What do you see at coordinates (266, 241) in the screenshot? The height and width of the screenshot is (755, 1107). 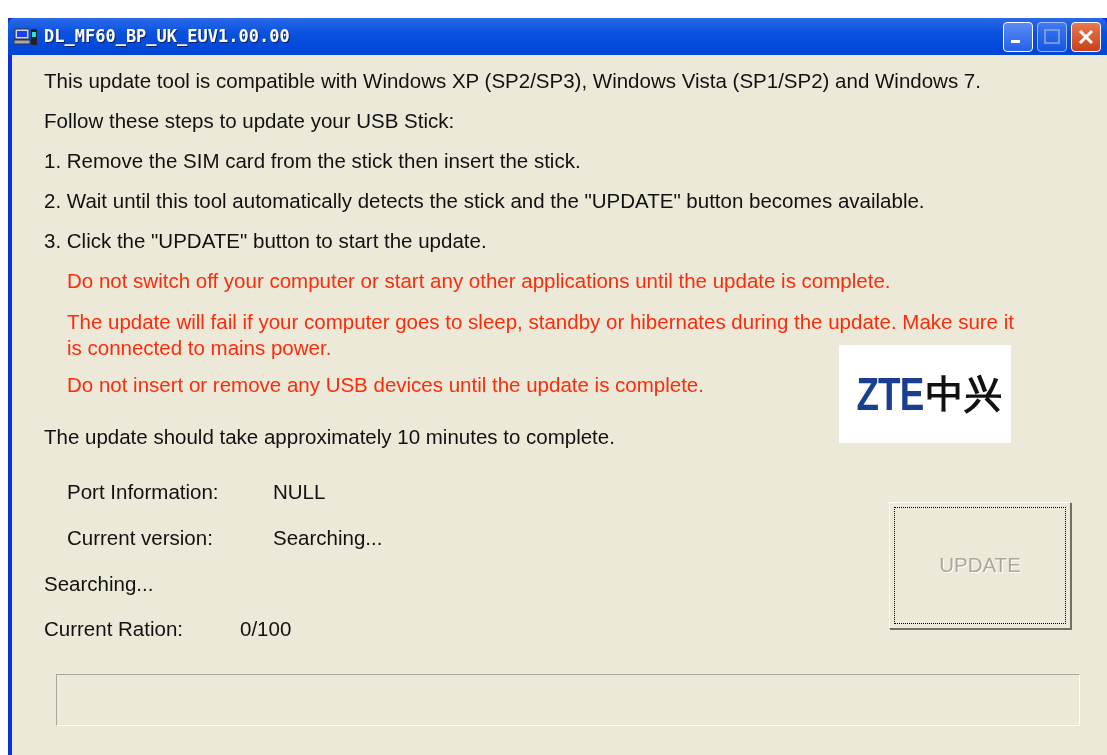 I see `instruction-text: 3. Click the "UPDATE" button to start the update.` at bounding box center [266, 241].